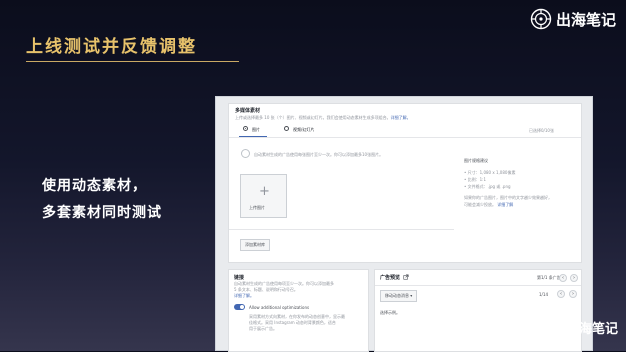 The image size is (626, 352). I want to click on media-heading: 多媒体素材, so click(248, 111).